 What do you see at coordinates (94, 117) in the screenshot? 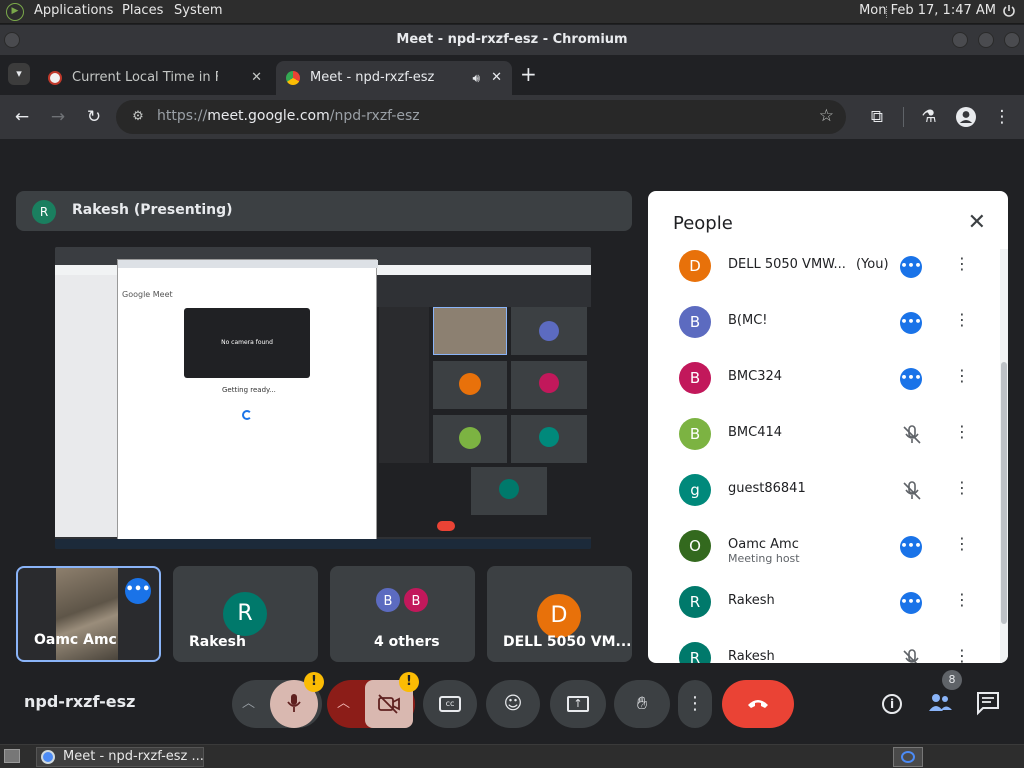
I see `reload-icon: ↻` at bounding box center [94, 117].